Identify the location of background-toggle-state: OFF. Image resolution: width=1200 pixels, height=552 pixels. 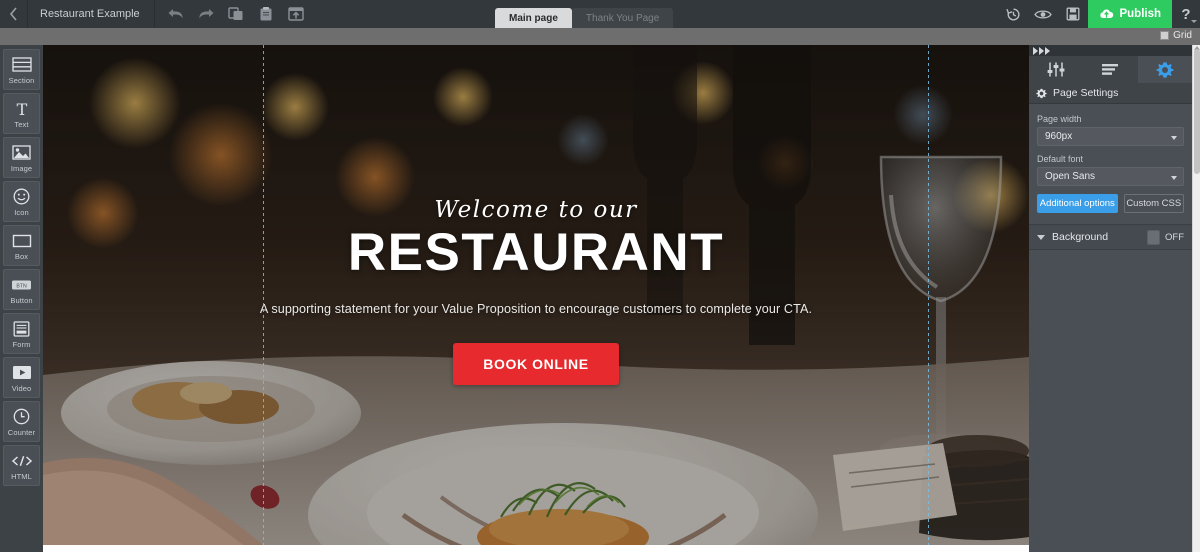
(1174, 237).